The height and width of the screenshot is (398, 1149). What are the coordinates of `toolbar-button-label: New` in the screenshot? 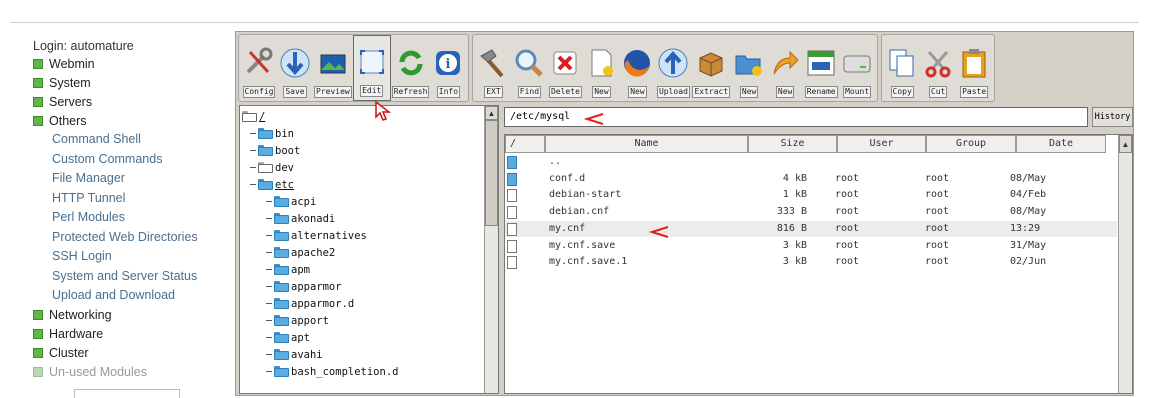 It's located at (785, 92).